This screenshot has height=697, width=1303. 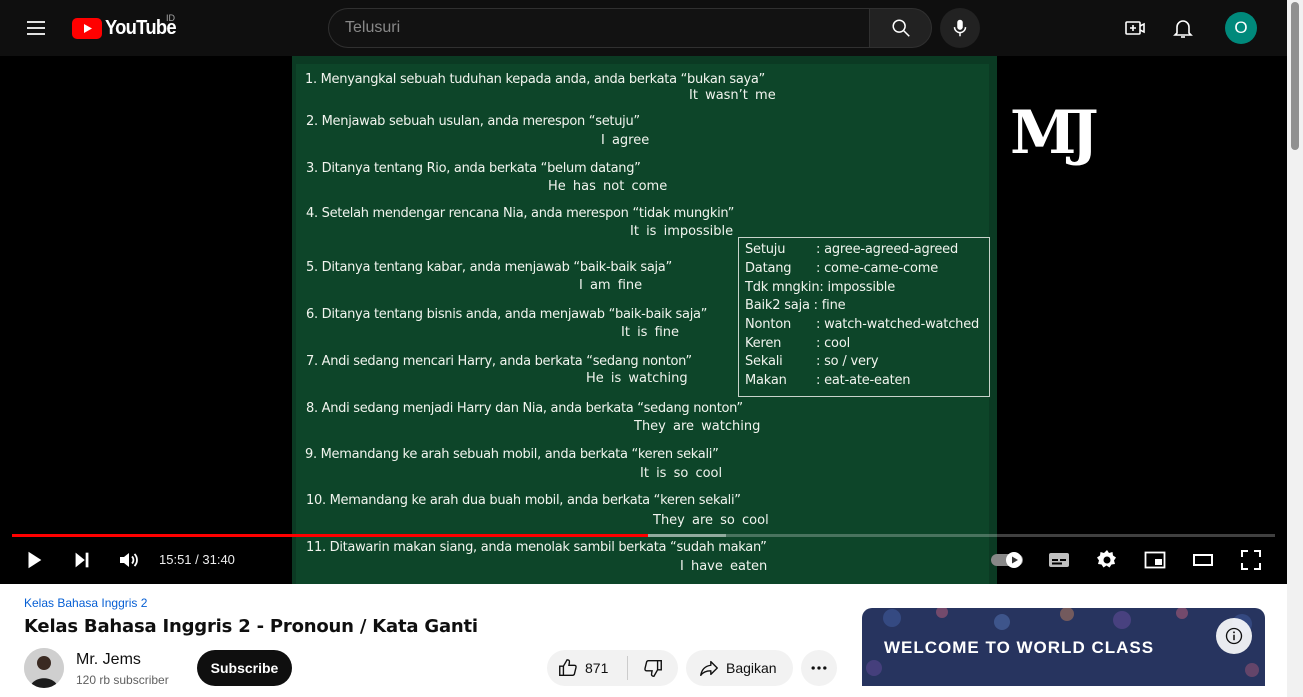 I want to click on board-answer: They are so cool, so click(x=711, y=520).